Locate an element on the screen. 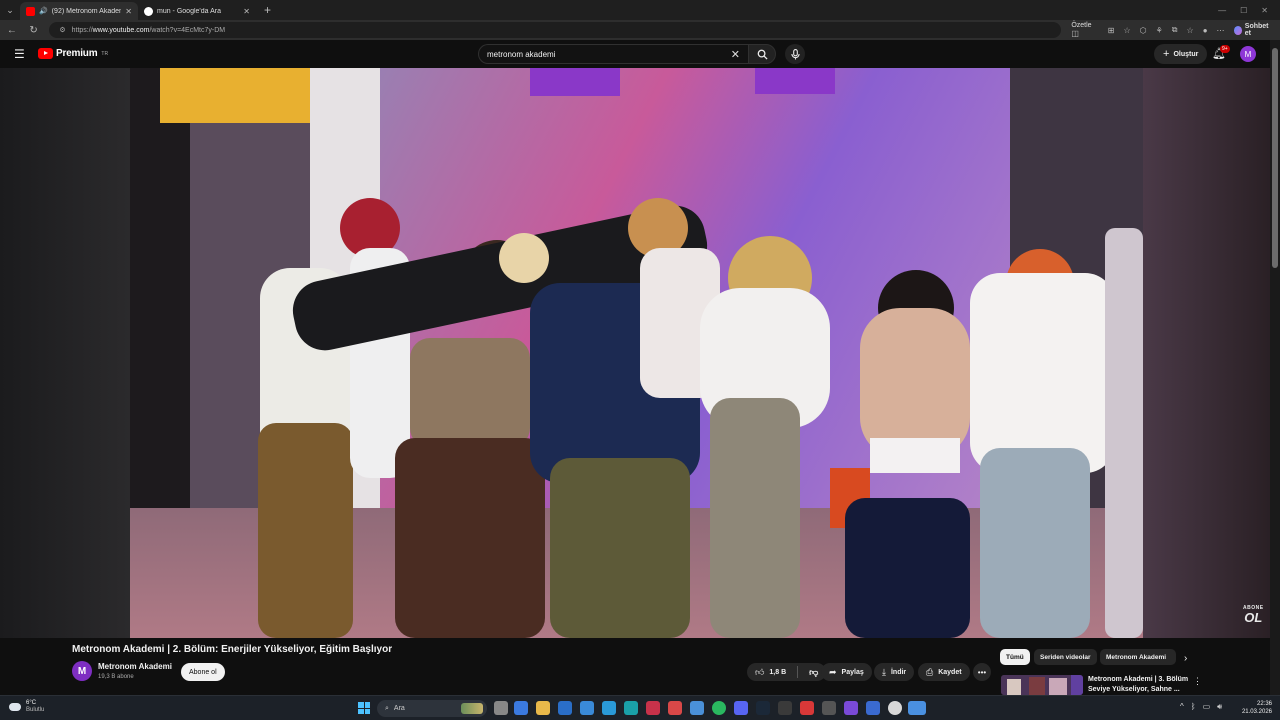 This screenshot has width=1280, height=720. channel-avatar: M is located at coordinates (82, 671).